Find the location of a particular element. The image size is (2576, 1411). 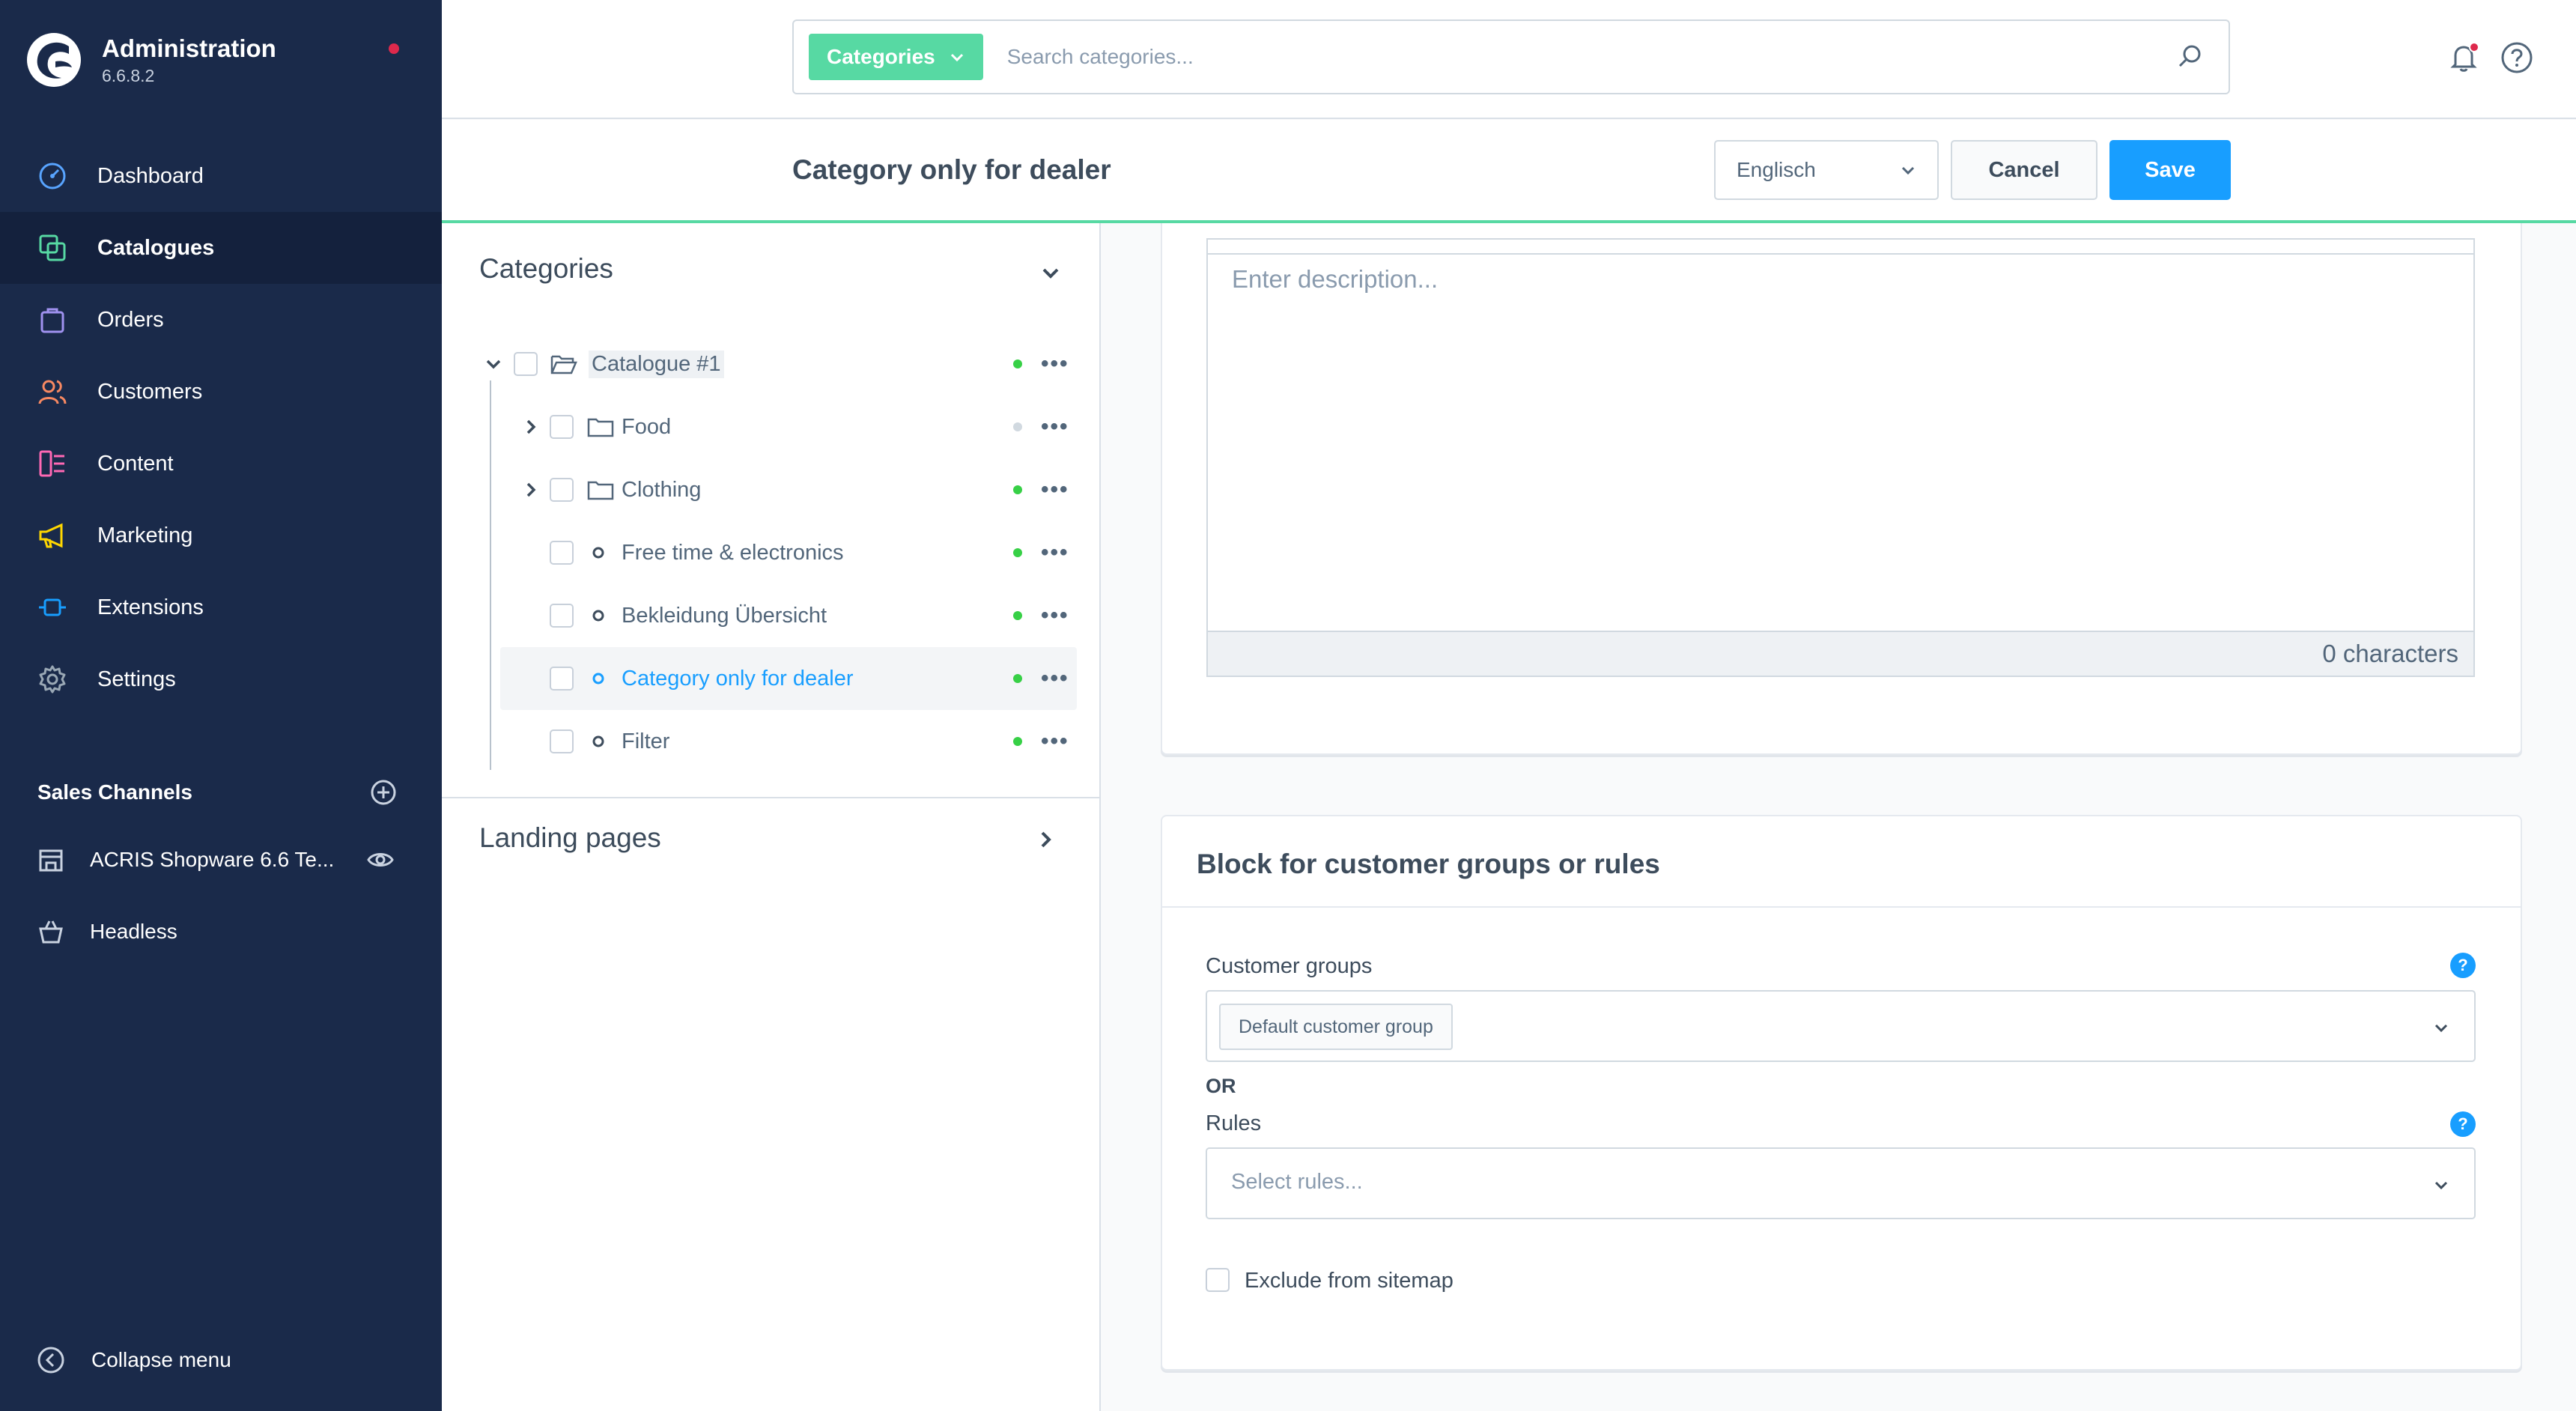

sales-channel-item-headless: Headless is located at coordinates (223, 932).